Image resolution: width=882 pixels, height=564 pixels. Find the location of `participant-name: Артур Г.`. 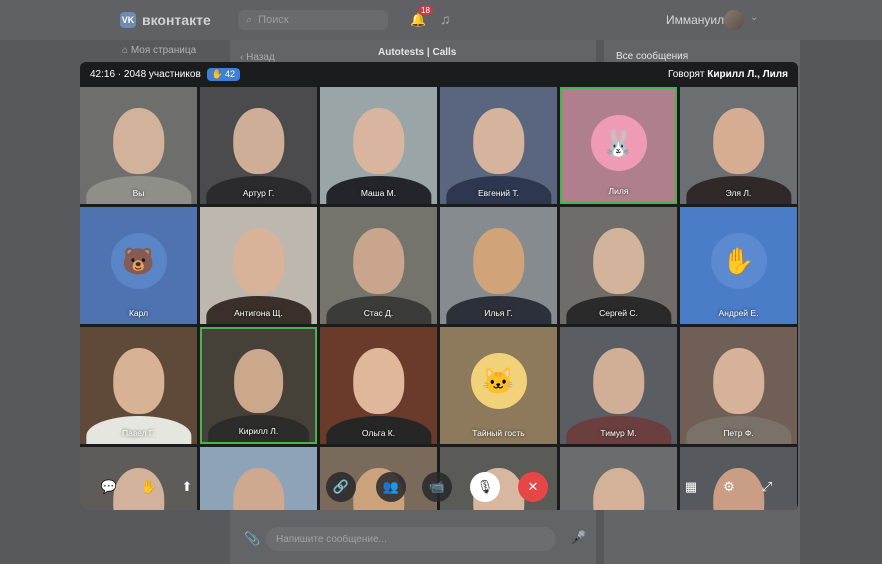

participant-name: Артур Г. is located at coordinates (258, 193).